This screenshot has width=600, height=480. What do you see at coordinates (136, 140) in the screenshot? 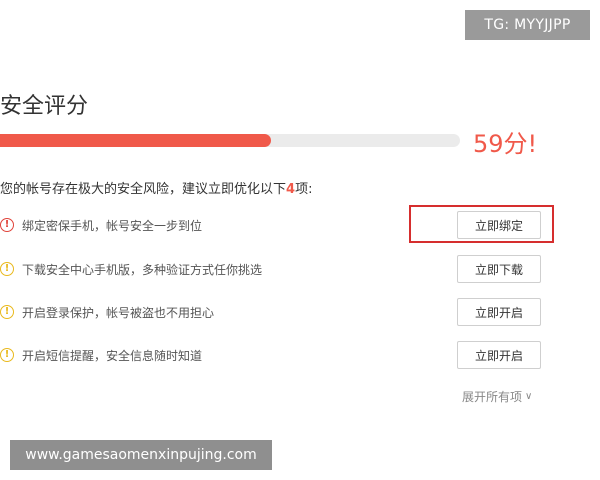
I see `security-score-fill` at bounding box center [136, 140].